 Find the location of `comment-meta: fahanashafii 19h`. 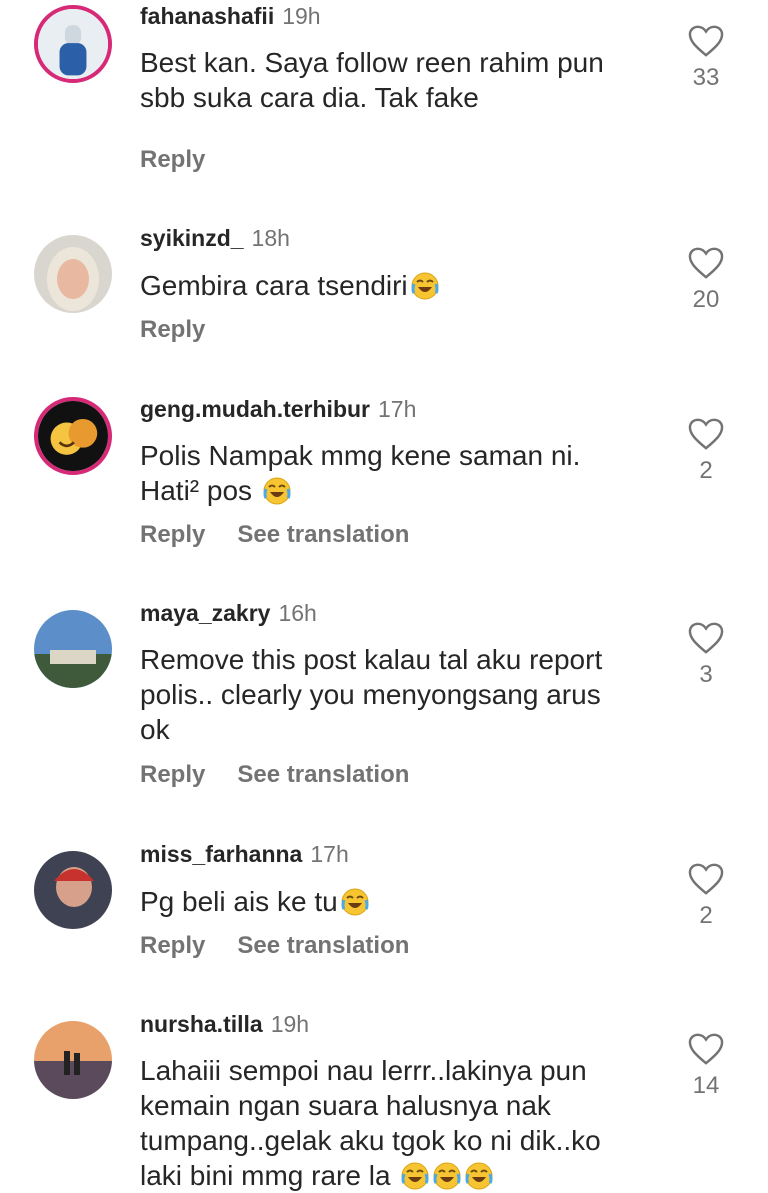

comment-meta: fahanashafii 19h is located at coordinates (230, 16).